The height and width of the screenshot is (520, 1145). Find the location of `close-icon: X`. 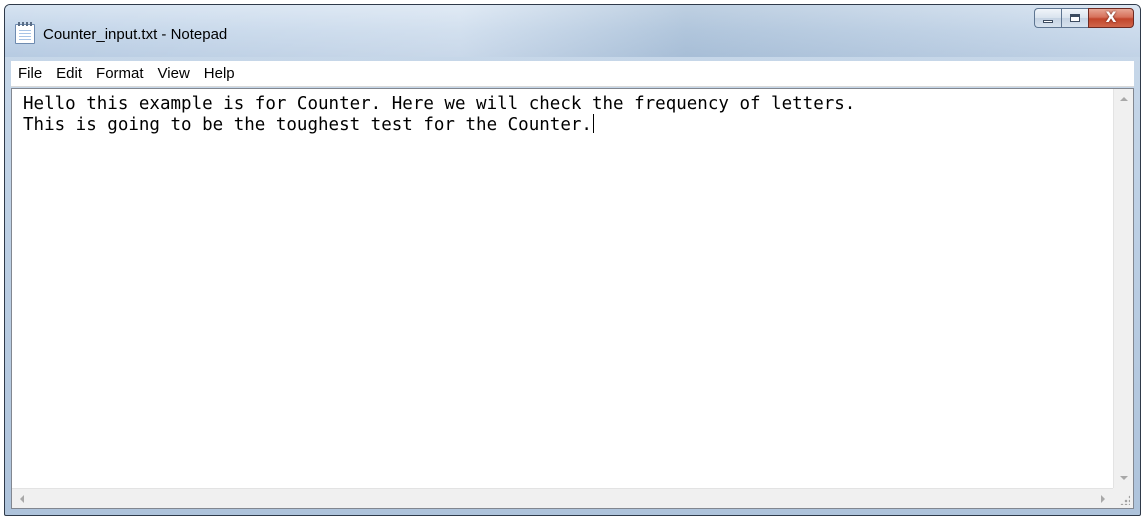

close-icon: X is located at coordinates (1111, 18).